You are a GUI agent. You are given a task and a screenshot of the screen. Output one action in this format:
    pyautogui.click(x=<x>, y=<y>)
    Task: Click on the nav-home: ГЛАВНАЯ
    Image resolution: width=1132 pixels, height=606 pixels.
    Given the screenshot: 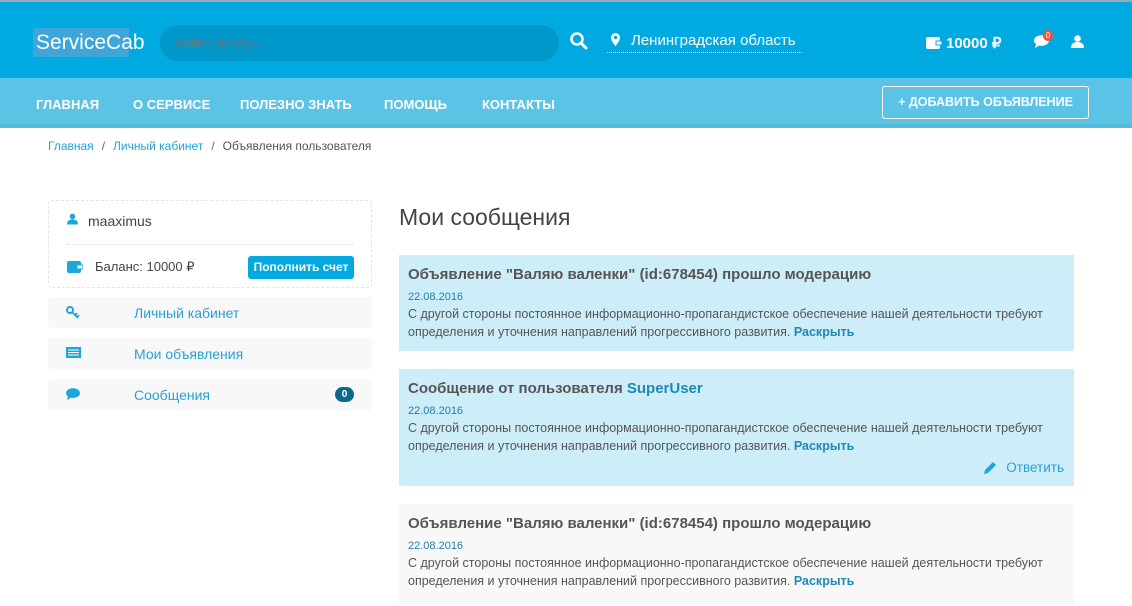 What is the action you would take?
    pyautogui.click(x=67, y=104)
    